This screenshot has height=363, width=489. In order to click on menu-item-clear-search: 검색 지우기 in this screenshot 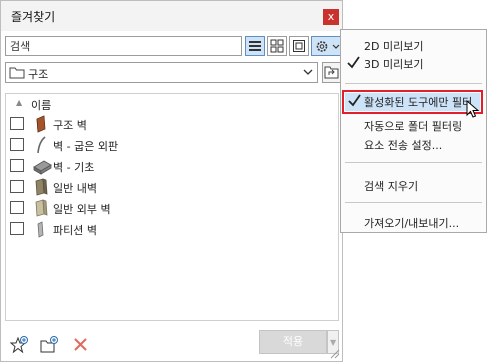, I will do `click(413, 185)`.